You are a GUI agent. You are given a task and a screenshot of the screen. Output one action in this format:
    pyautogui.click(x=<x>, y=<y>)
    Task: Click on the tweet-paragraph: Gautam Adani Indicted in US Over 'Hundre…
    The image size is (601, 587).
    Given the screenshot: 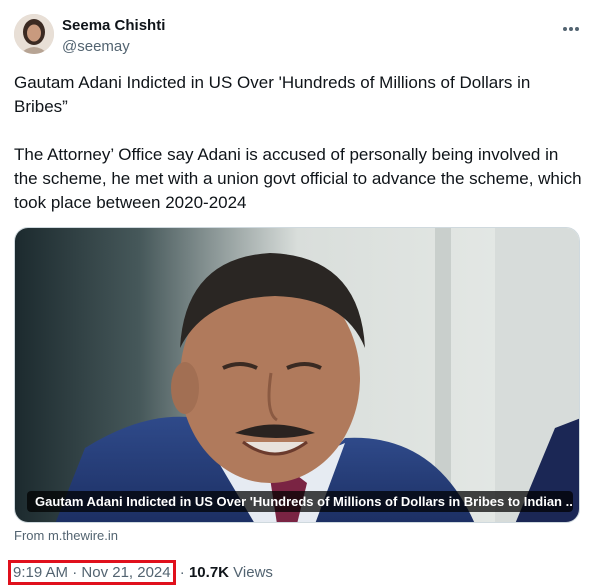 What is the action you would take?
    pyautogui.click(x=272, y=94)
    